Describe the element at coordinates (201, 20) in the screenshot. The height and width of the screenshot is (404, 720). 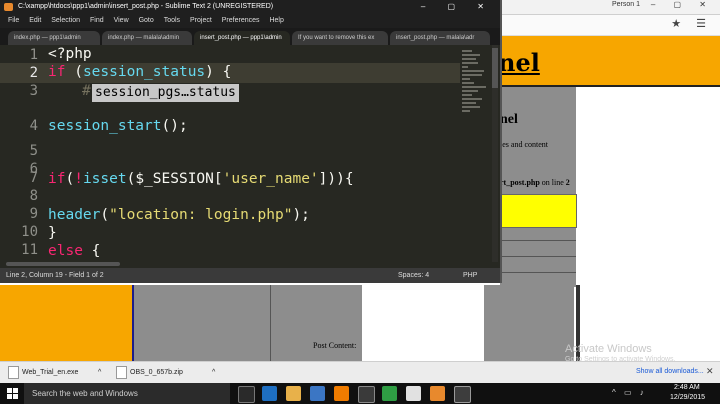
I see `menu-project: Project` at that location.